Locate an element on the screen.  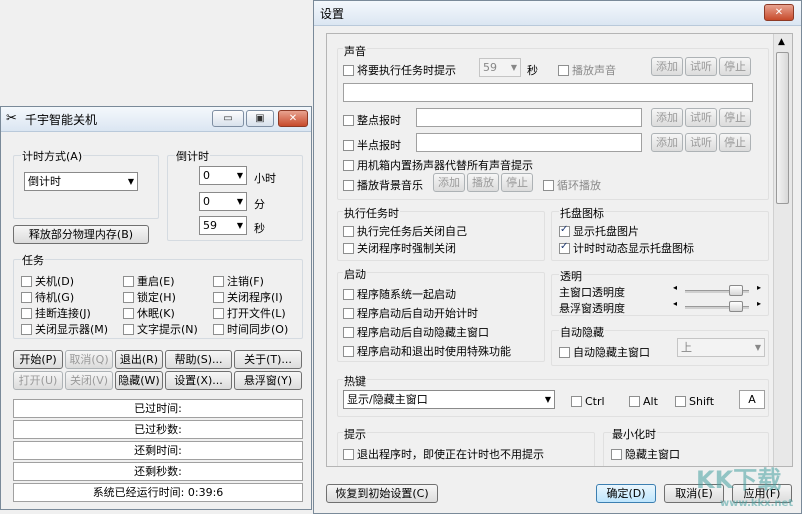
app-icon: ✂ is located at coordinates (11, 118).